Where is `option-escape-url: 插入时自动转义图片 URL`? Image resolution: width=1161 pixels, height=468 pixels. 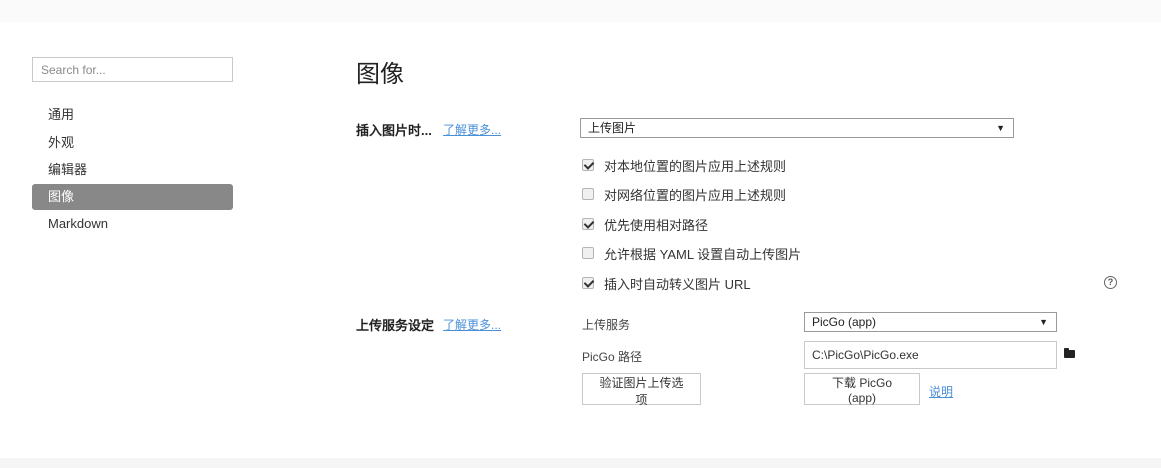 option-escape-url: 插入时自动转义图片 URL is located at coordinates (666, 283).